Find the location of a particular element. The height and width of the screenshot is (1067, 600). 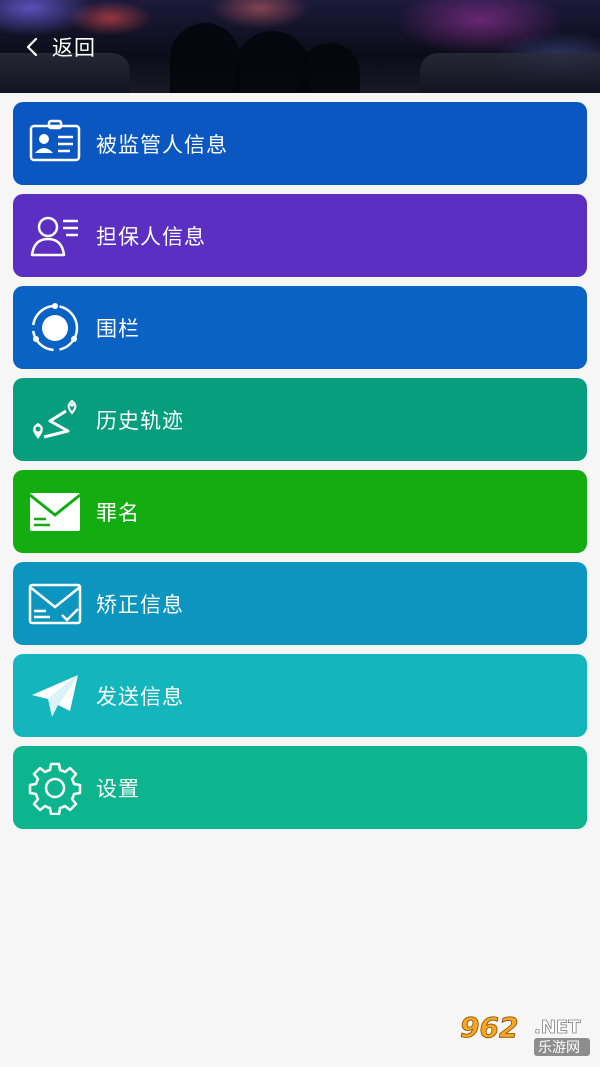

menu-item-label: 矫正信息 is located at coordinates (140, 604).